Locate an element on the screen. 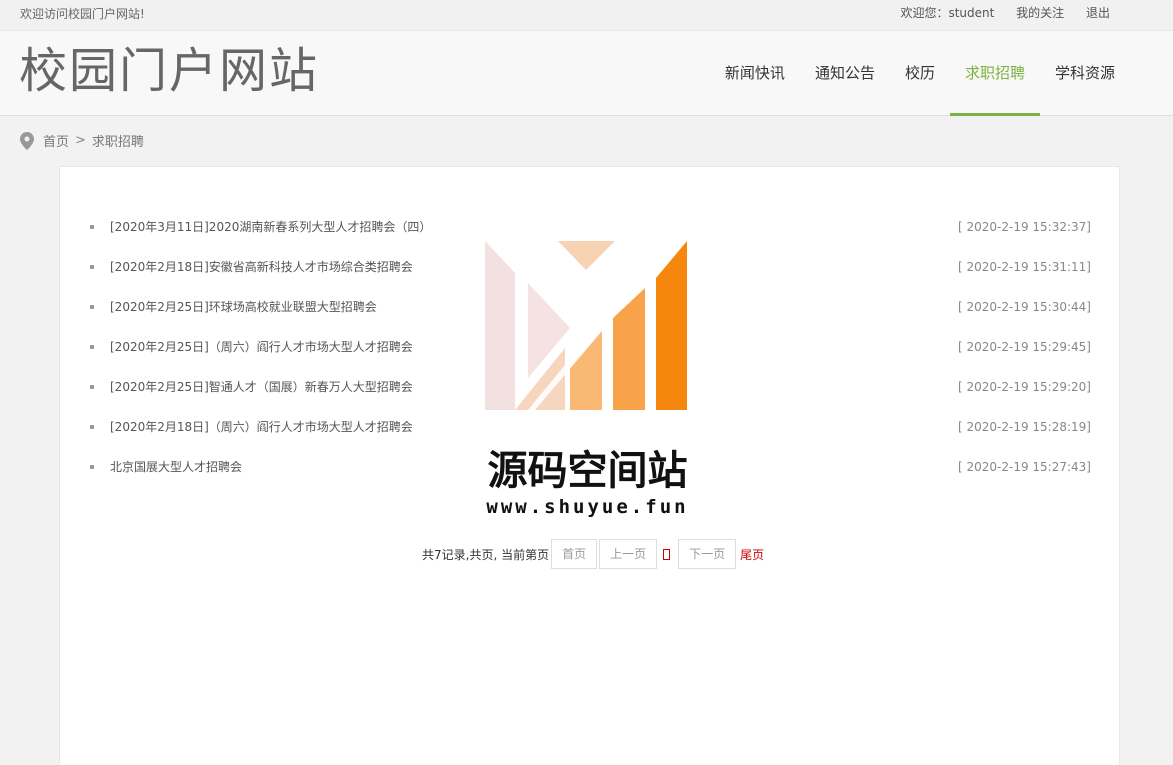  first-page-button: 首页 is located at coordinates (574, 554).